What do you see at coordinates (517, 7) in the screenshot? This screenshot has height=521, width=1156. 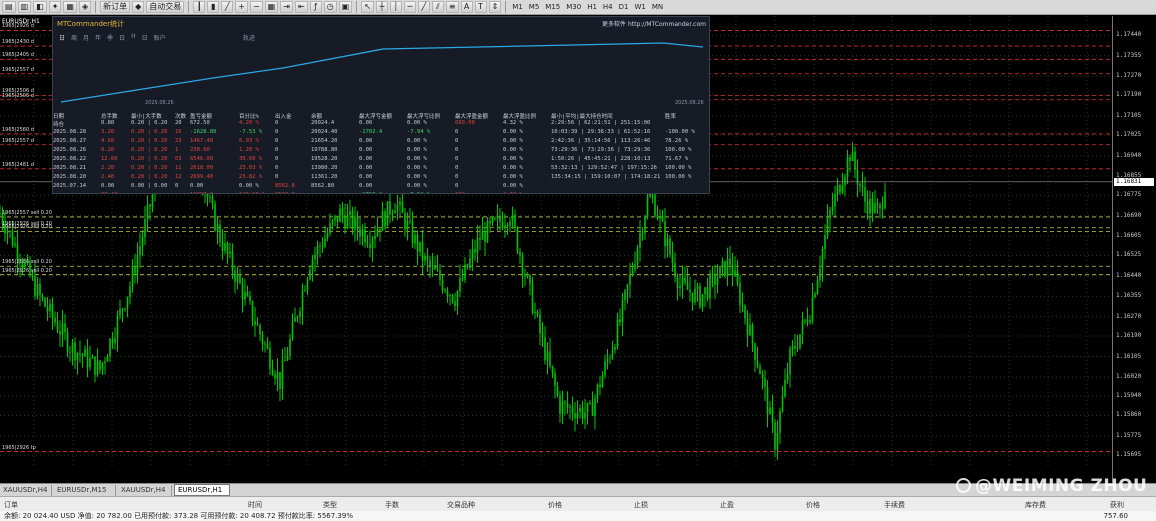 I see `timeframe-m1: M1` at bounding box center [517, 7].